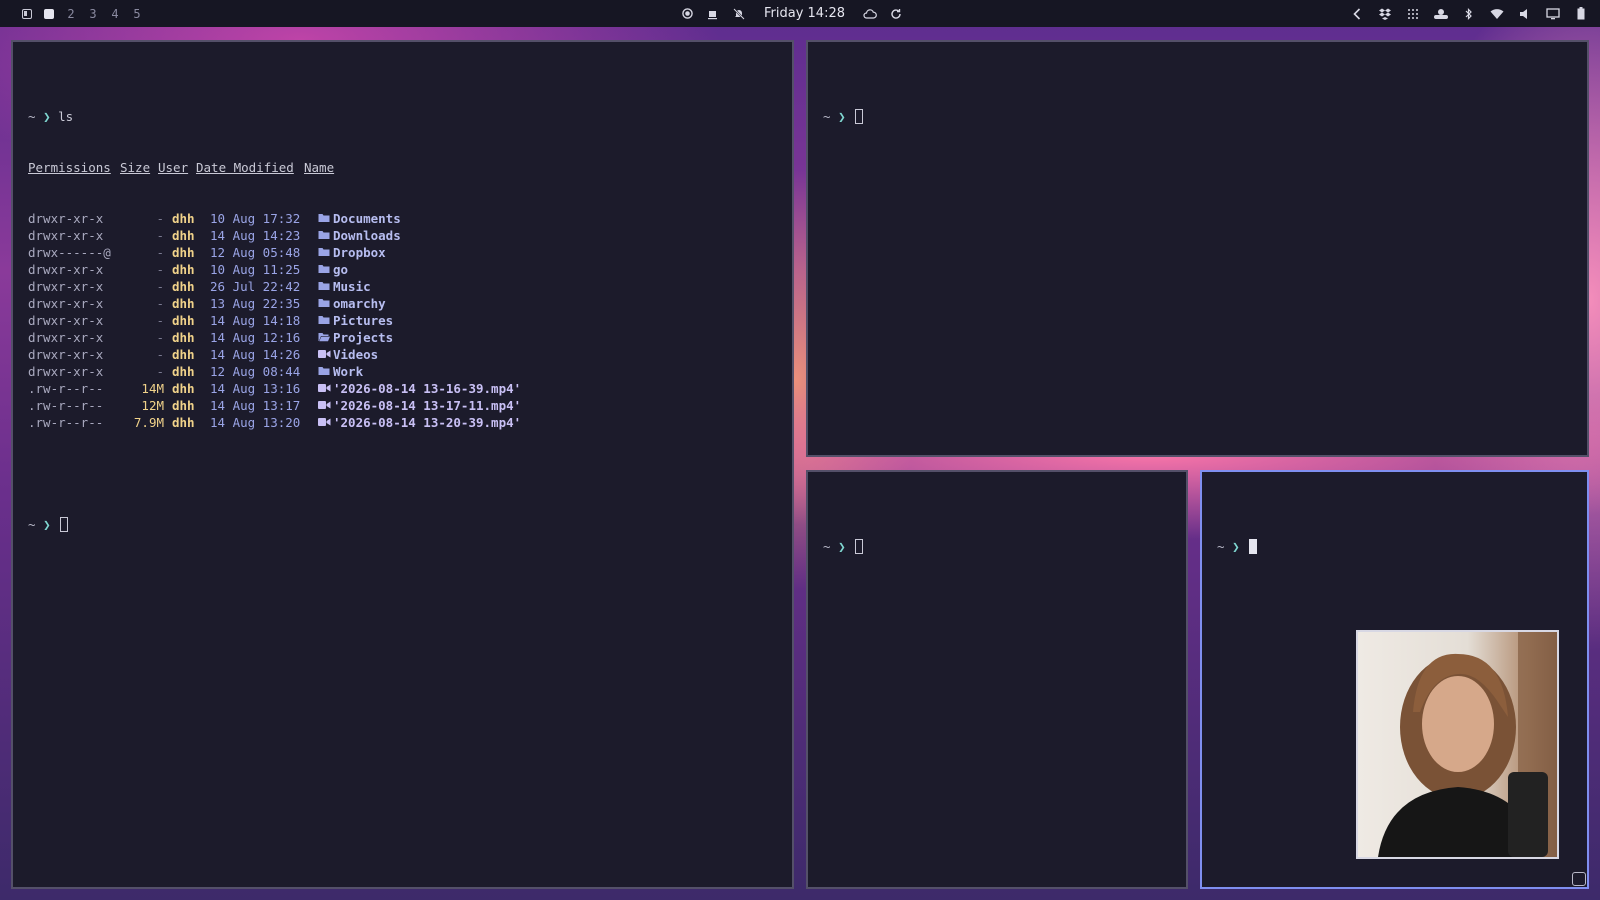  What do you see at coordinates (49, 13) in the screenshot?
I see `workspace-1-active-icon` at bounding box center [49, 13].